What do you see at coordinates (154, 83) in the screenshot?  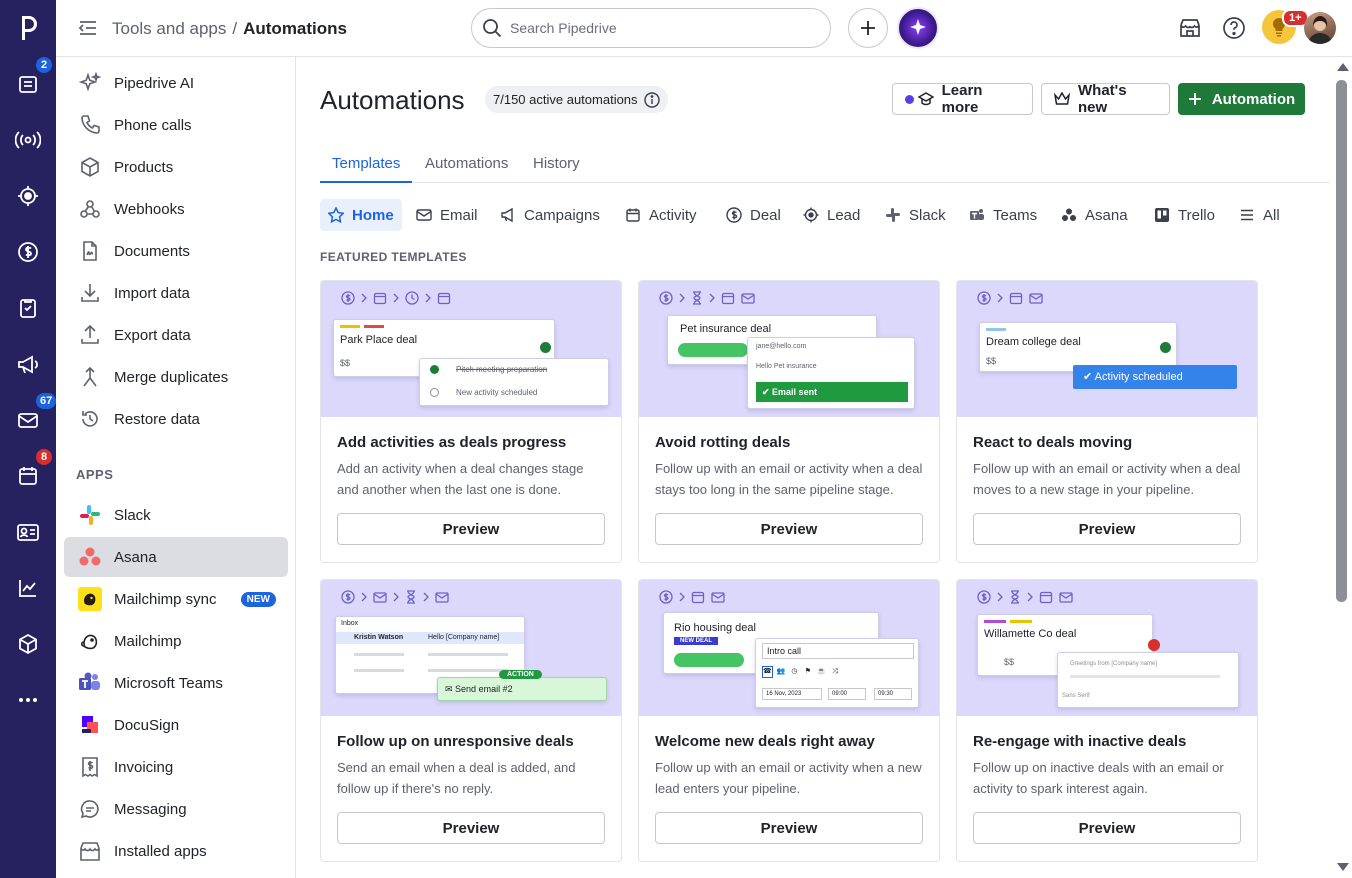 I see `sidebar-item-label: Pipedrive AI` at bounding box center [154, 83].